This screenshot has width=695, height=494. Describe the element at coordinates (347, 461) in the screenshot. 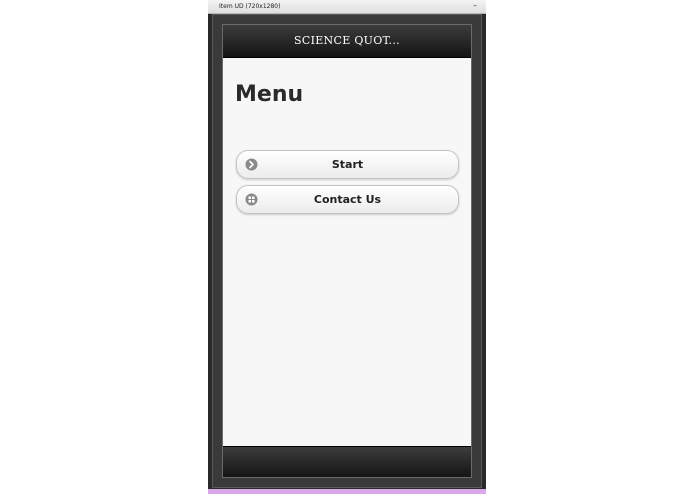

I see `app-footer` at that location.